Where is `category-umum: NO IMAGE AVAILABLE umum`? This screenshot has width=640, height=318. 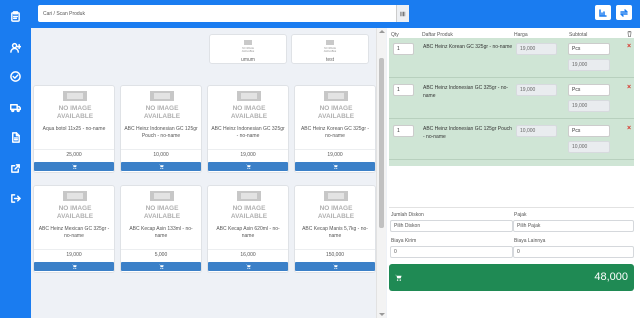
category-umum: NO IMAGE AVAILABLE umum is located at coordinates (248, 49).